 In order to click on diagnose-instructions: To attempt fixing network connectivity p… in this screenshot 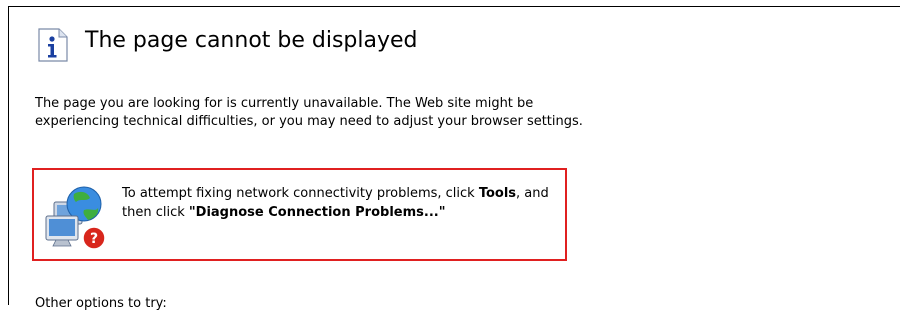, I will do `click(342, 203)`.